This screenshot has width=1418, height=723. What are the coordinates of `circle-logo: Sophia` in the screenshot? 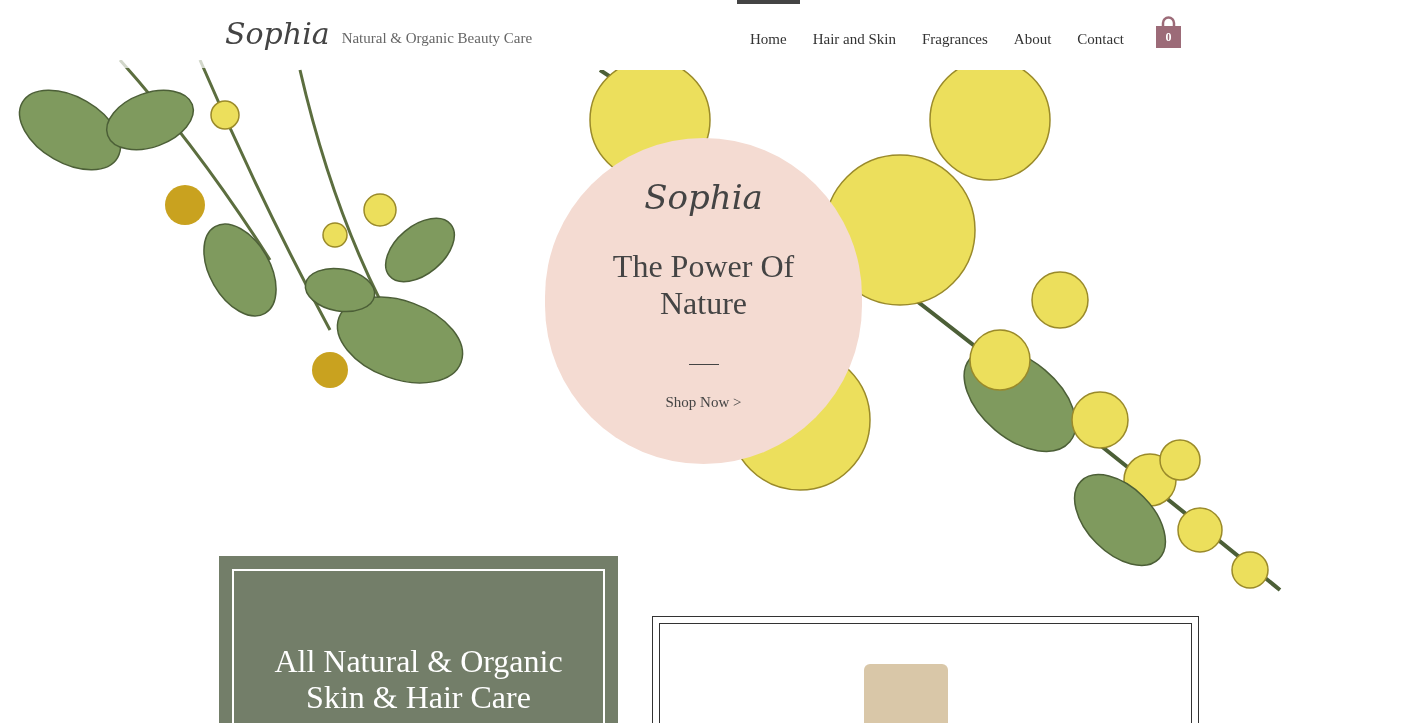 It's located at (703, 197).